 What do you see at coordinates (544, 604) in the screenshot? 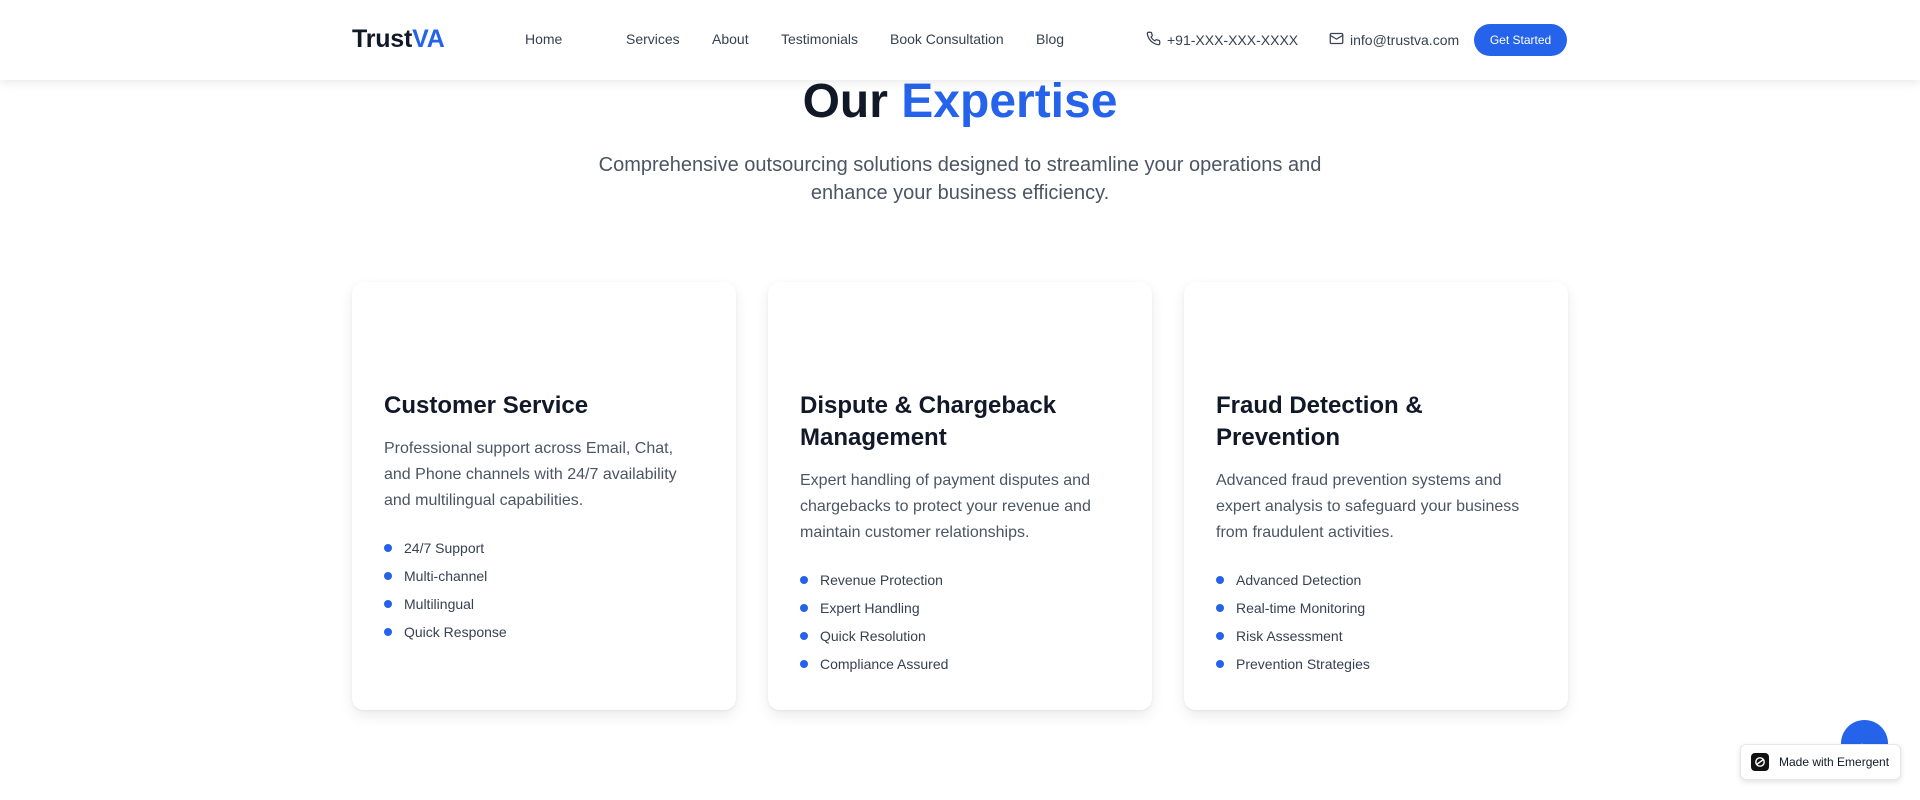
I see `feature-item: Multilingual` at bounding box center [544, 604].